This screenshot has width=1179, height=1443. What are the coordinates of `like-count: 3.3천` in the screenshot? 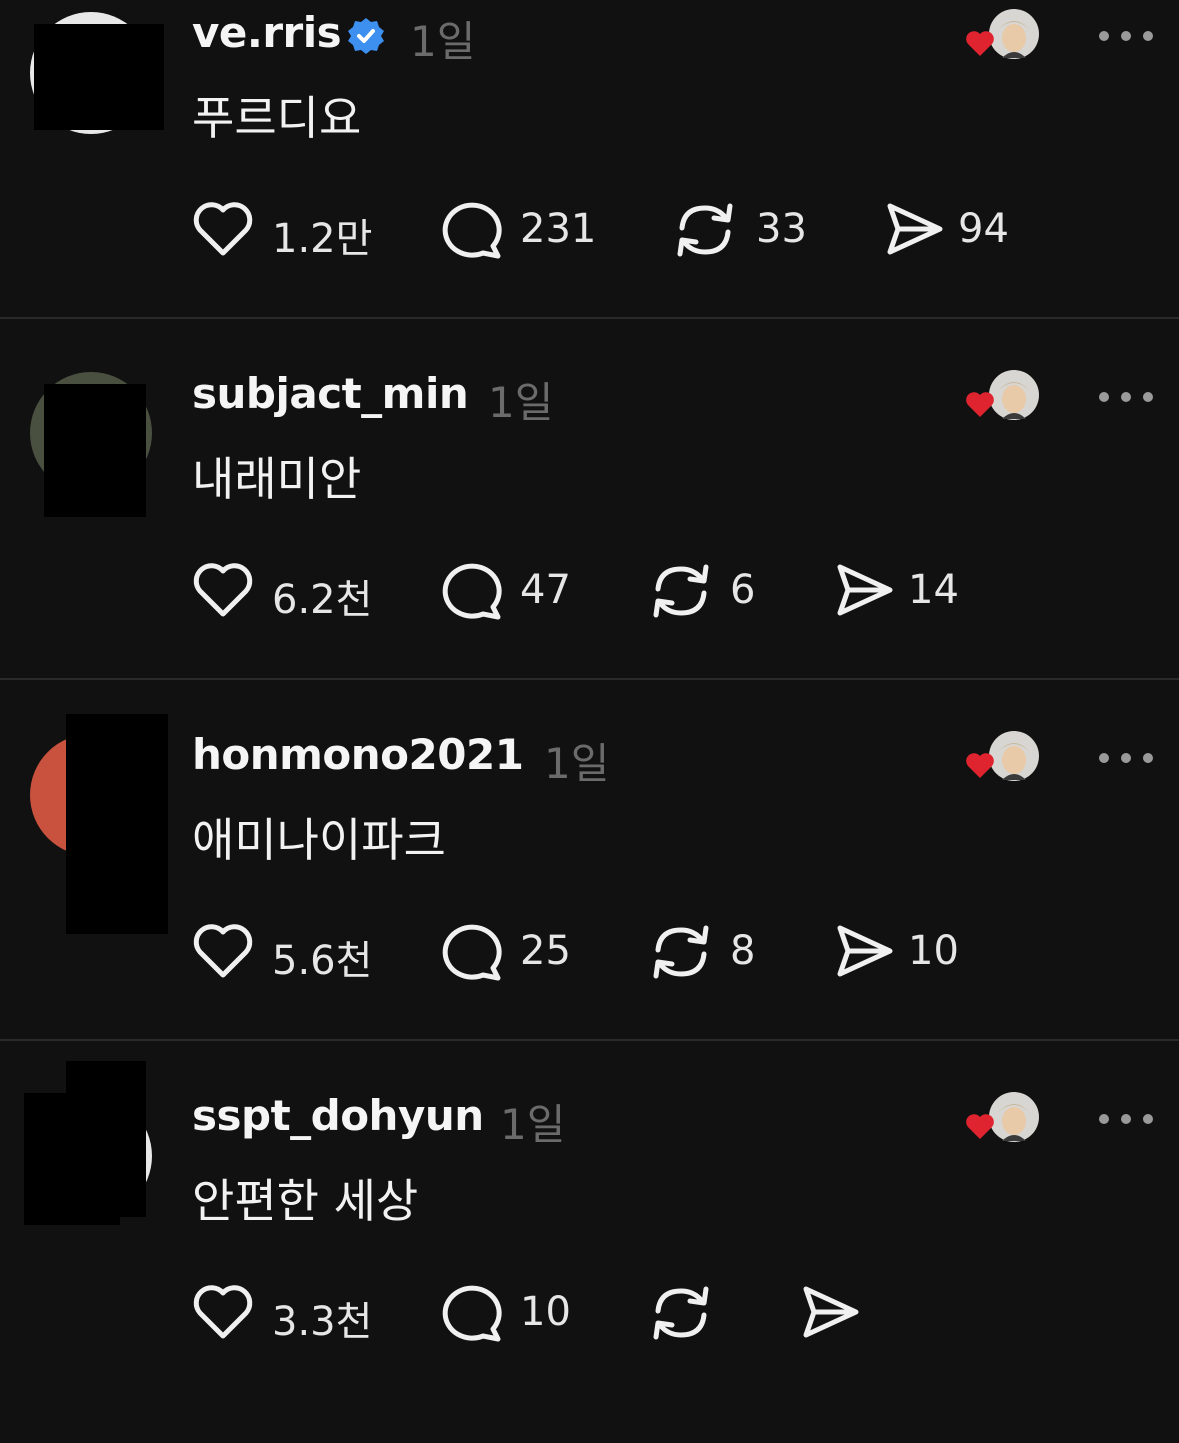 It's located at (322, 1322).